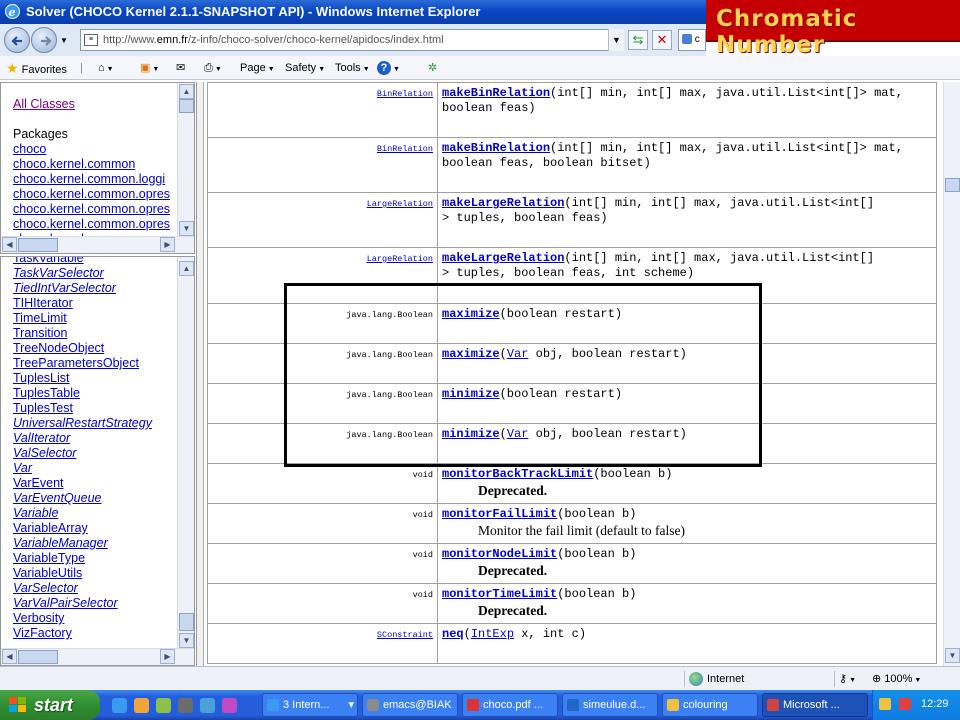 Image resolution: width=960 pixels, height=720 pixels. Describe the element at coordinates (499, 554) in the screenshot. I see `method-name-link: monitorNodeLimit` at that location.